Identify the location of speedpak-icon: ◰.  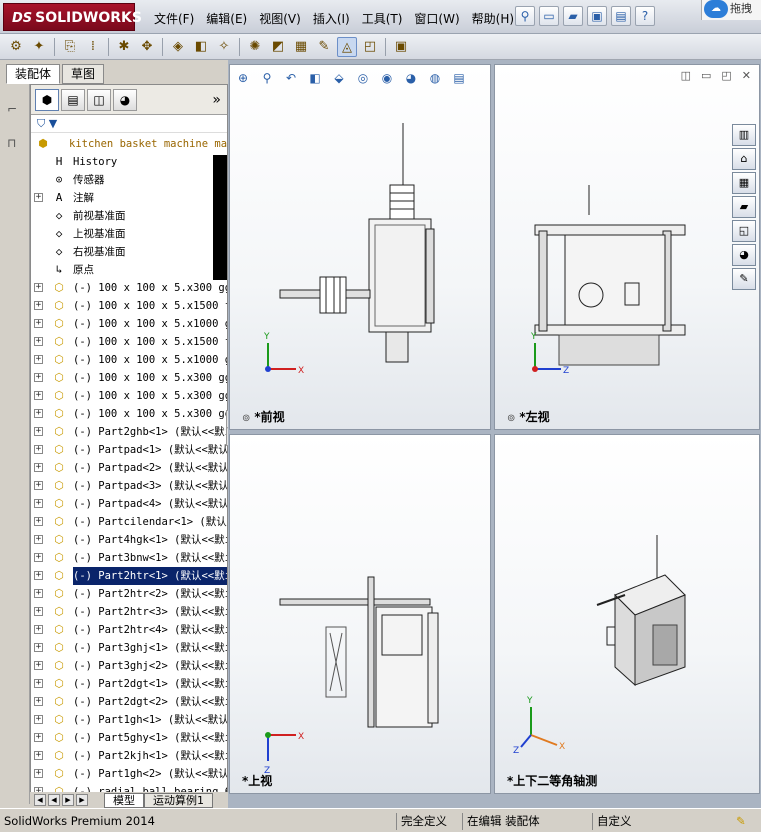
(370, 47).